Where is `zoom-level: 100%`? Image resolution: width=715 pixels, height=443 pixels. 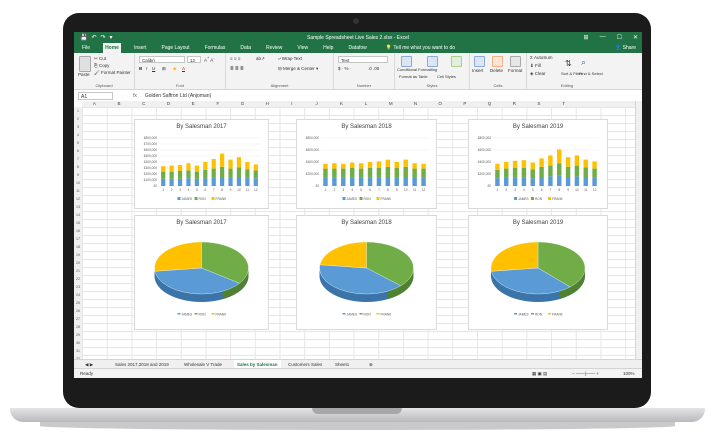
zoom-level: 100% is located at coordinates (629, 373).